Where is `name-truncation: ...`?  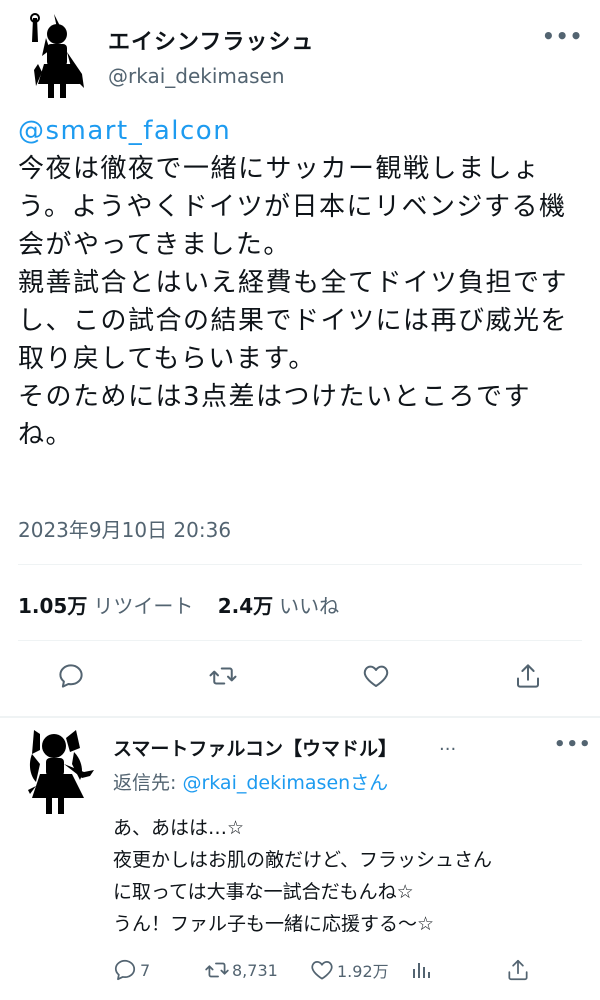
name-truncation: ... is located at coordinates (448, 744).